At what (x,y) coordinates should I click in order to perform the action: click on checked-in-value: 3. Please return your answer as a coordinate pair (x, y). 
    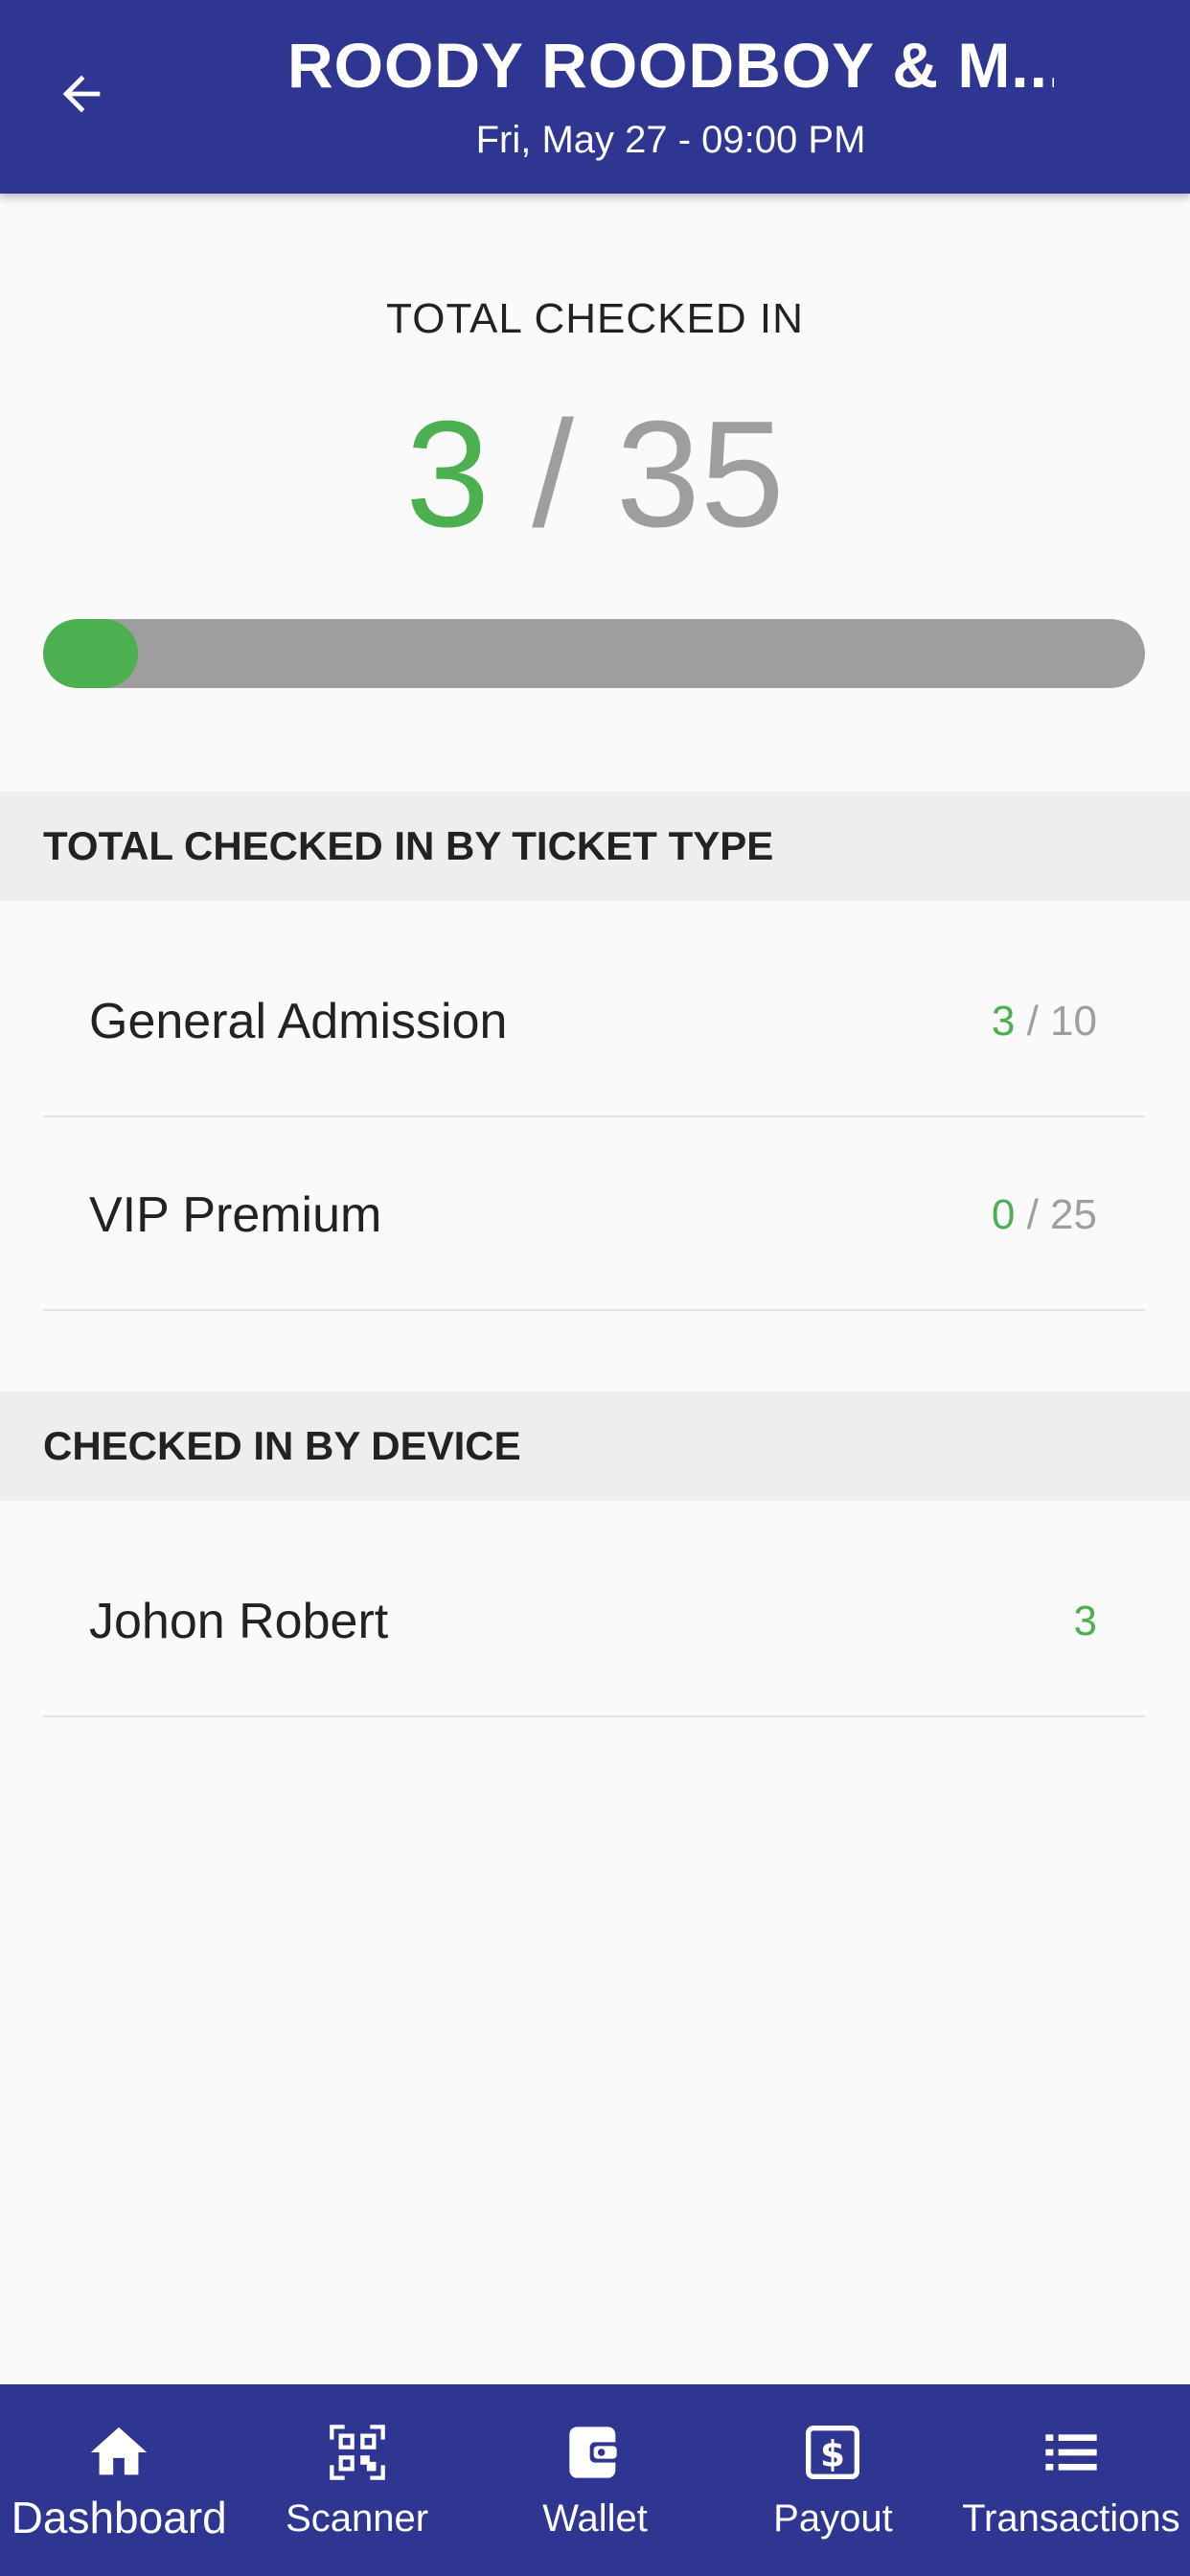
    Looking at the image, I should click on (448, 474).